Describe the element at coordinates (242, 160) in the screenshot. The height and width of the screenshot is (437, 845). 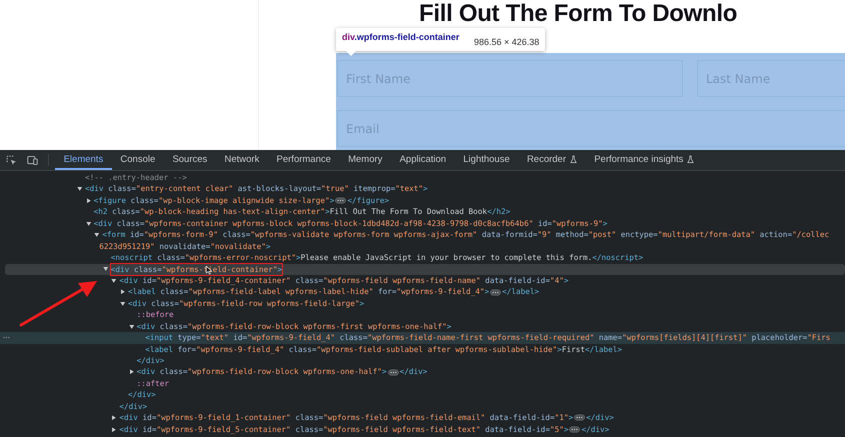
I see `devtools-tab: Network` at that location.